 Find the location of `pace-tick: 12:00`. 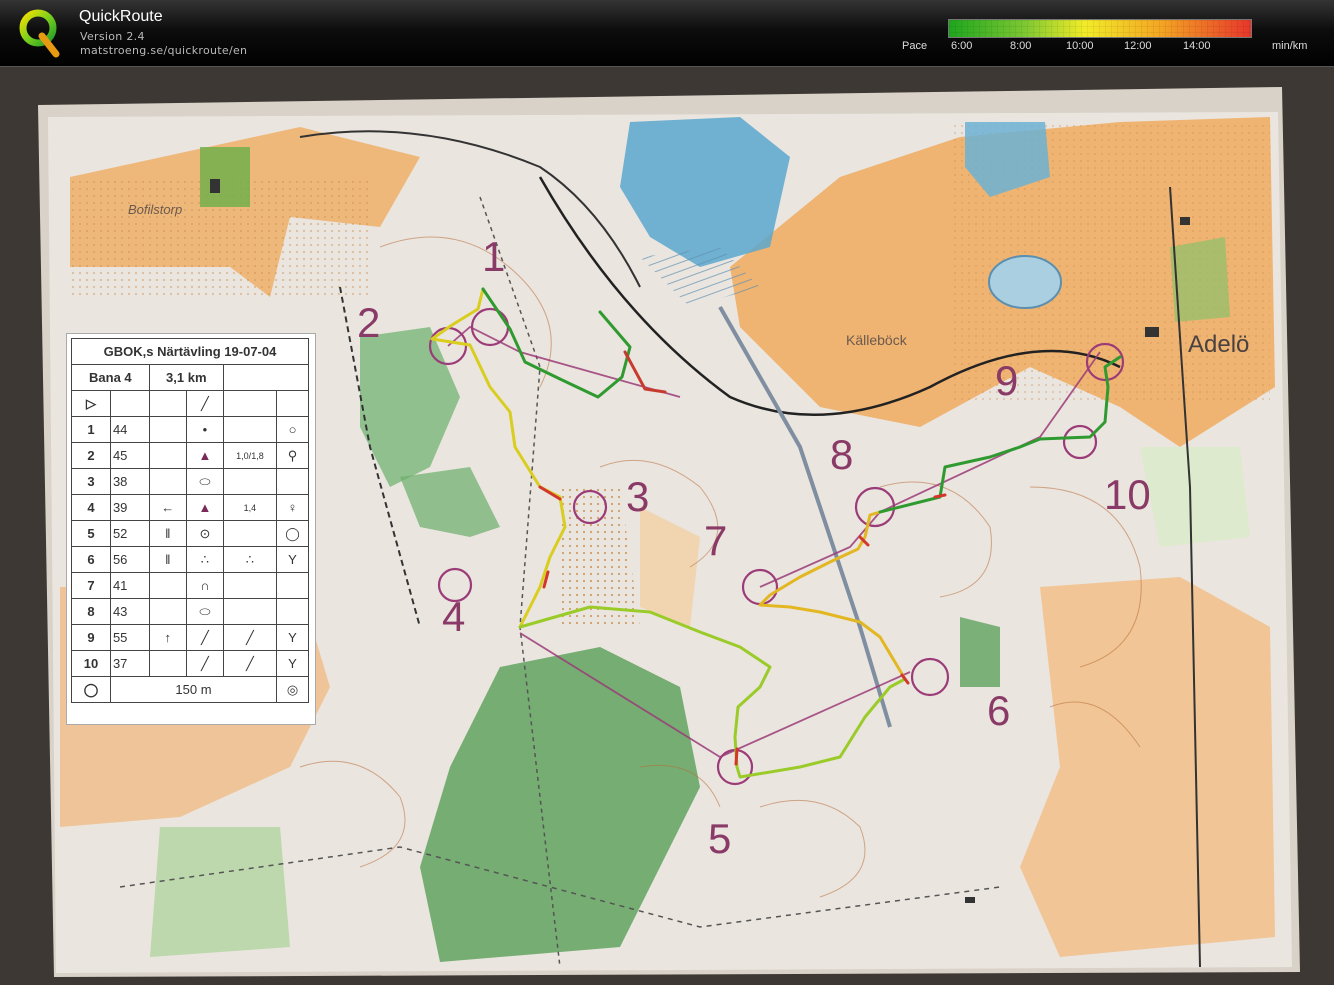

pace-tick: 12:00 is located at coordinates (1138, 46).